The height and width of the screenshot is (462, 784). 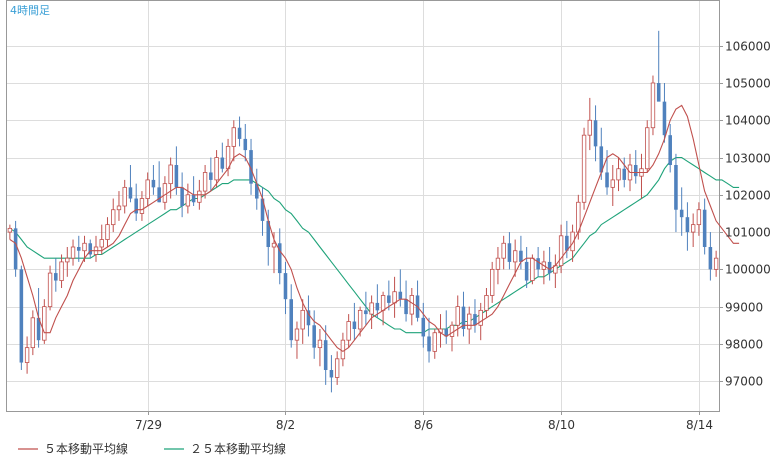 I want to click on legend-label-ma5: ５本移動平均線, so click(x=86, y=448).